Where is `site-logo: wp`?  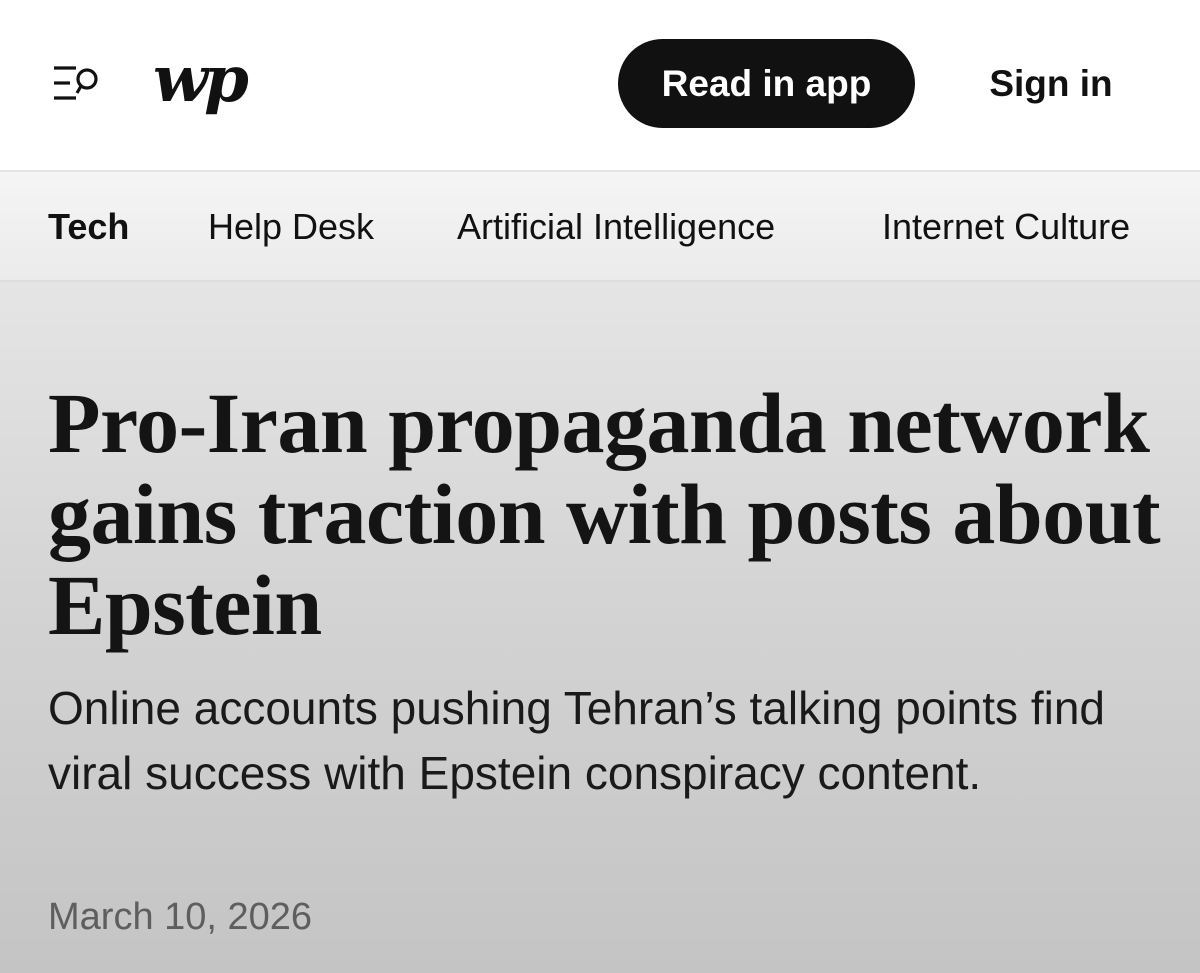 site-logo: wp is located at coordinates (201, 80).